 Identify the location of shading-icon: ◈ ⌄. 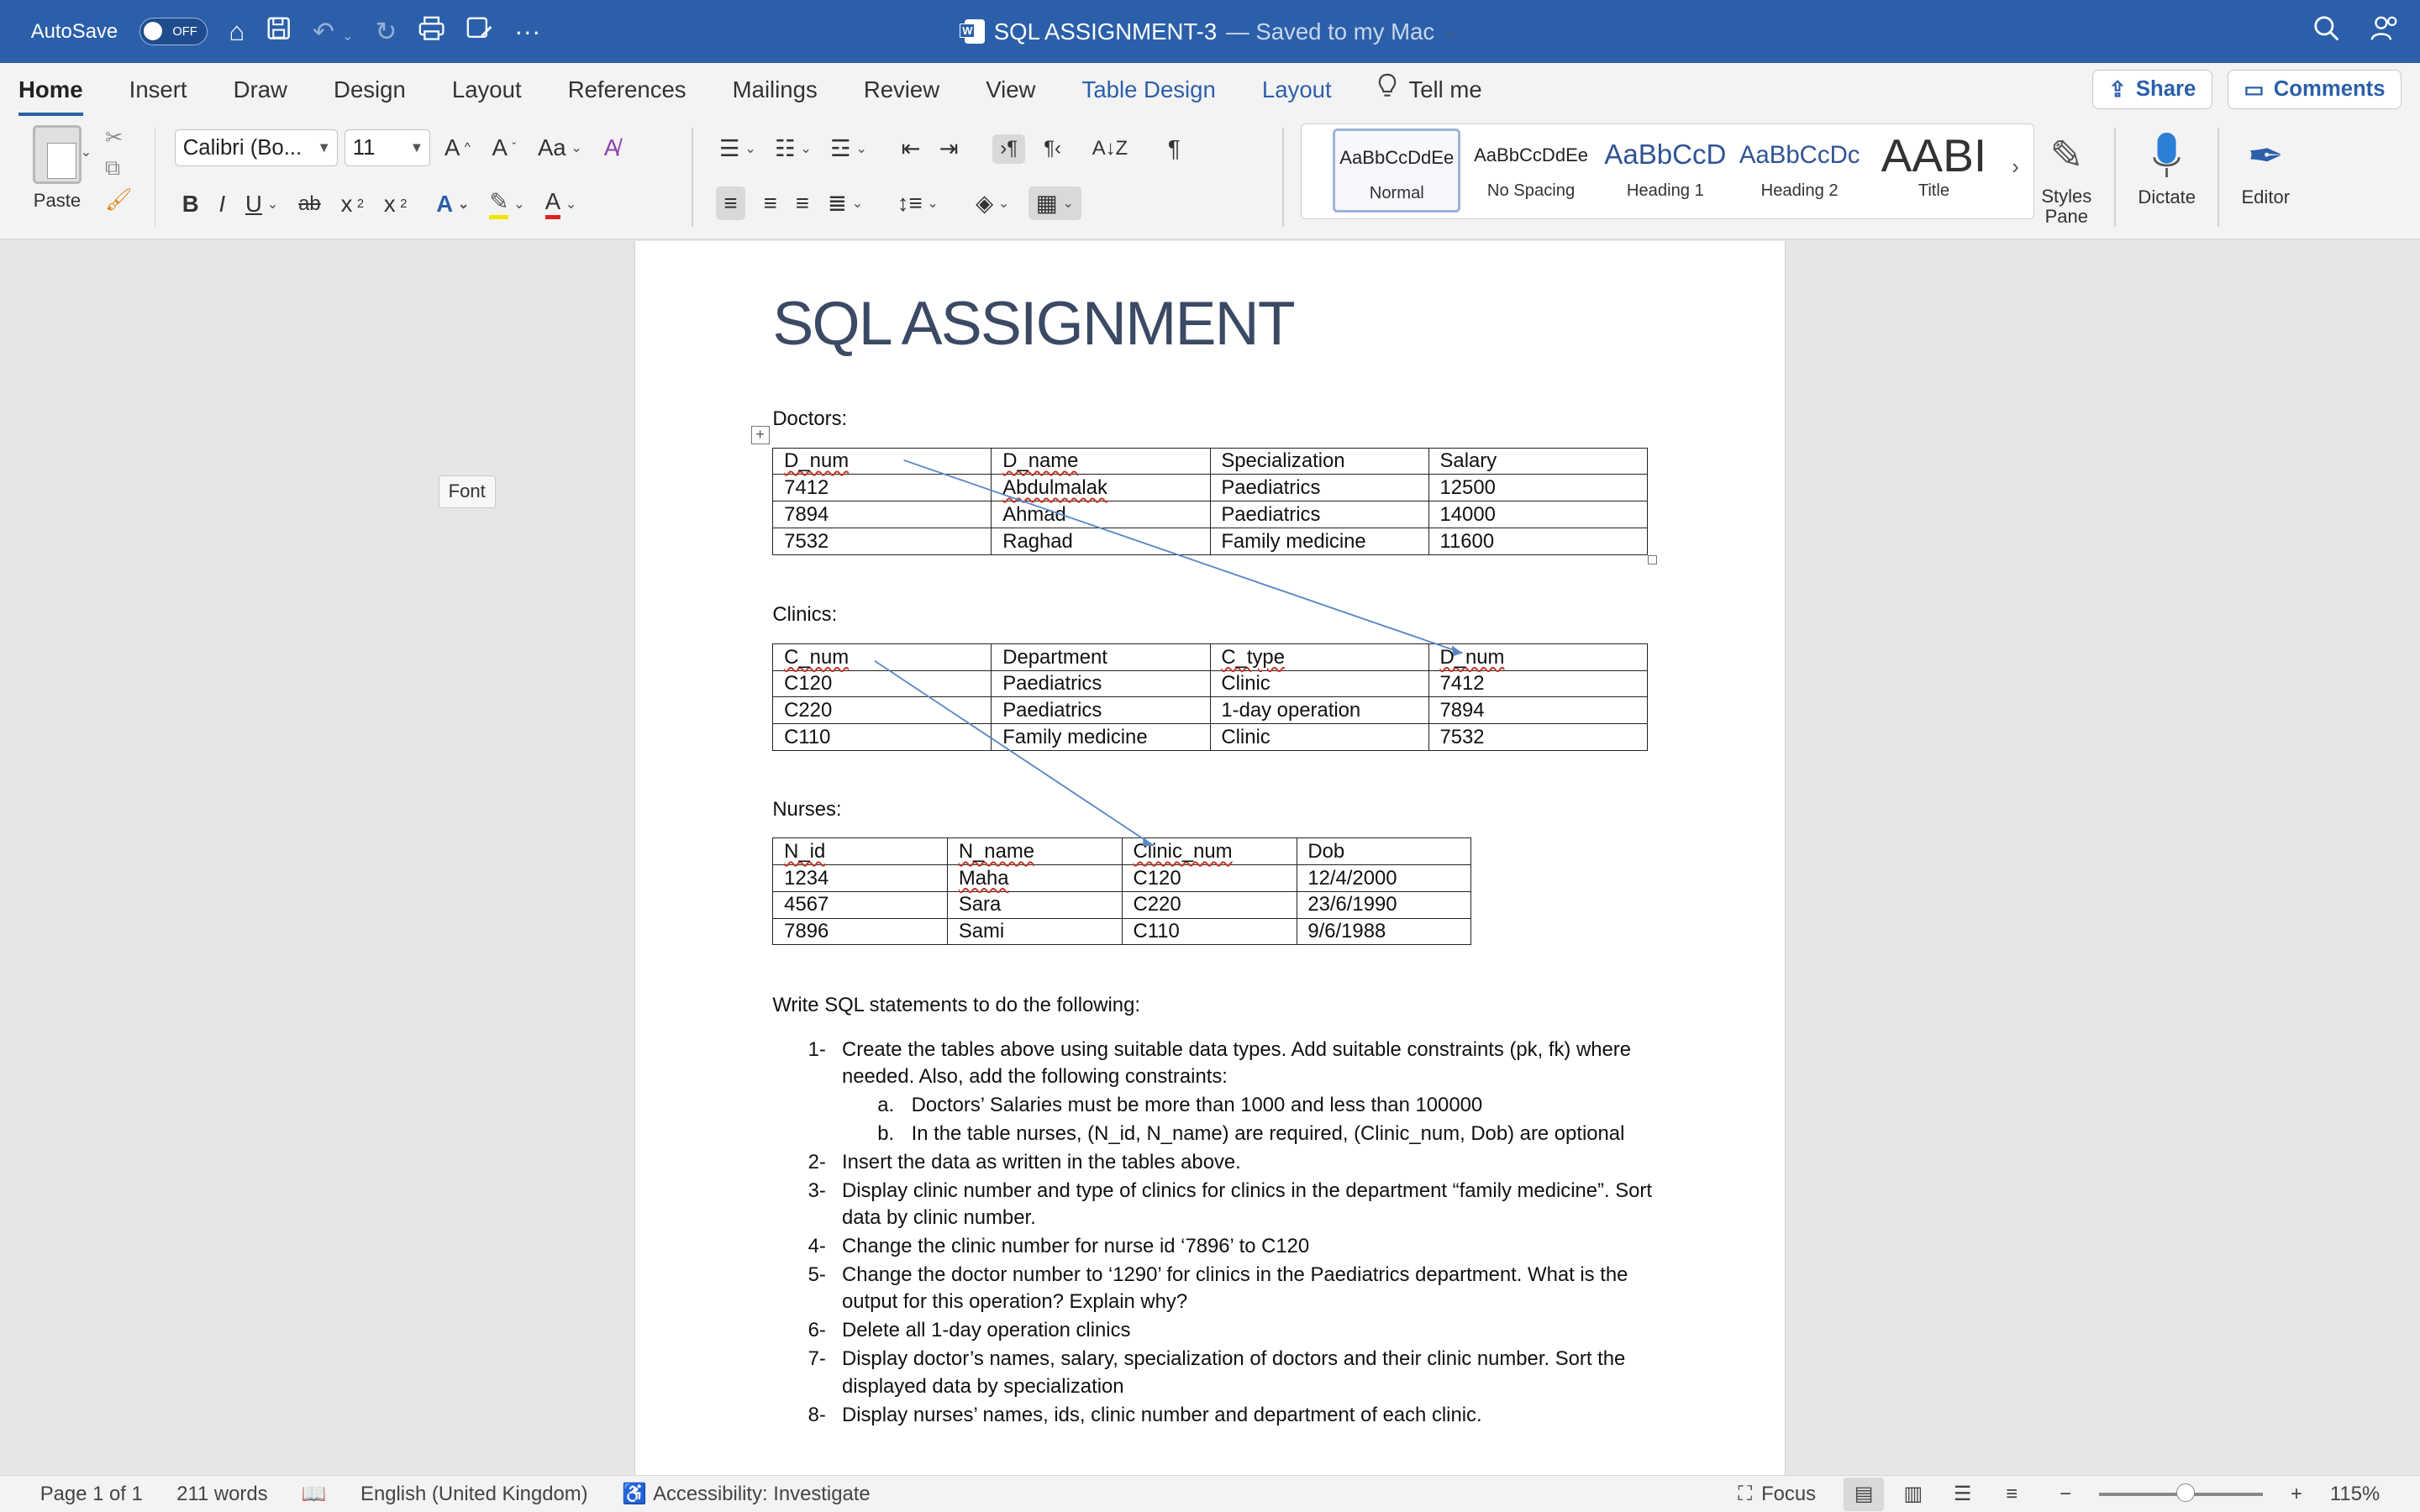
(993, 203).